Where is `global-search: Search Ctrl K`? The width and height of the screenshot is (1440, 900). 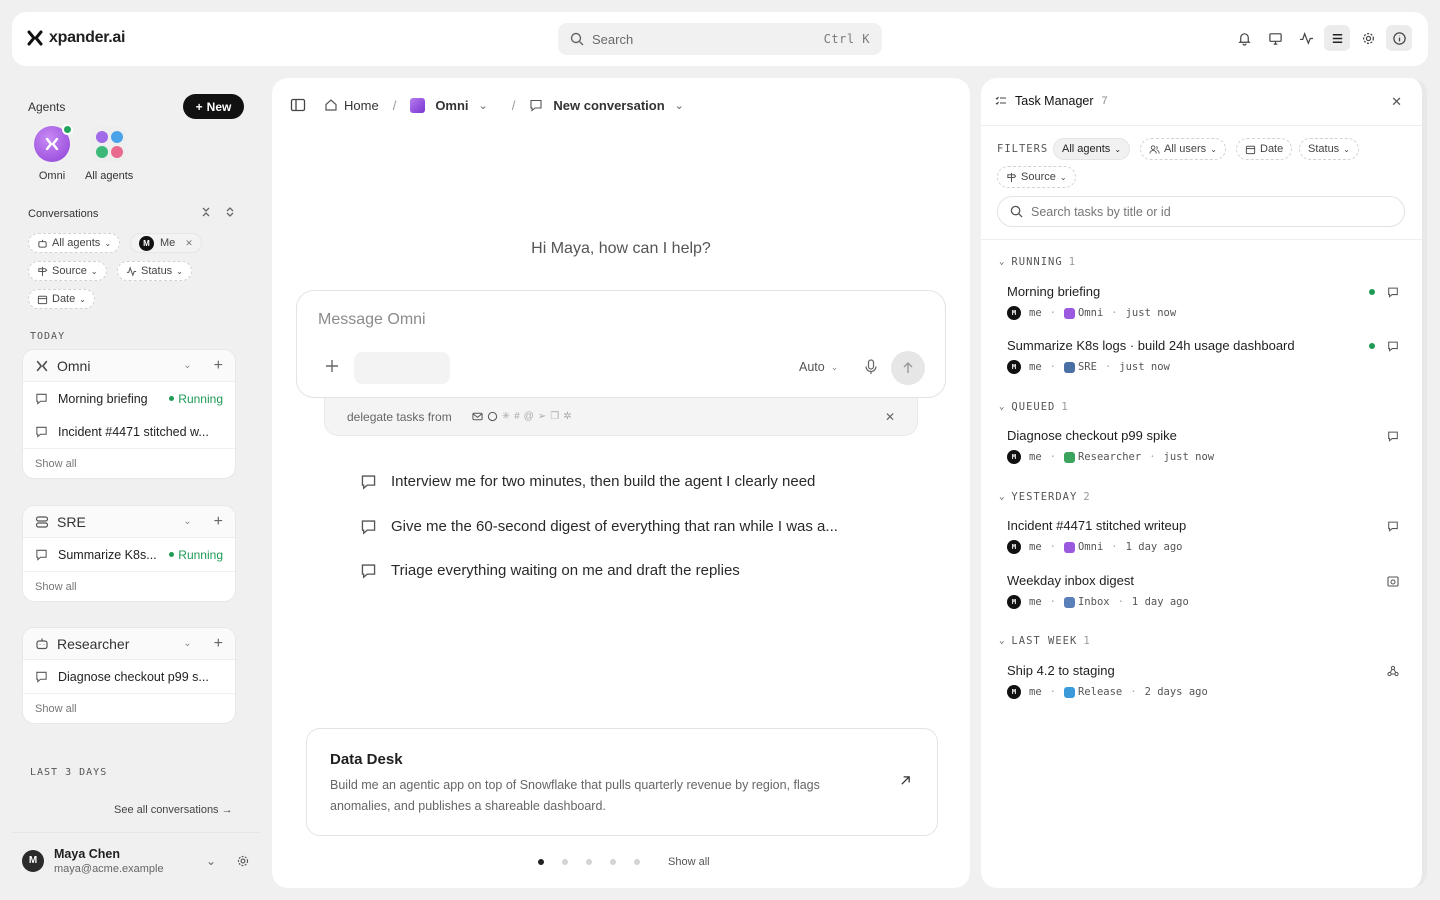 global-search: Search Ctrl K is located at coordinates (720, 39).